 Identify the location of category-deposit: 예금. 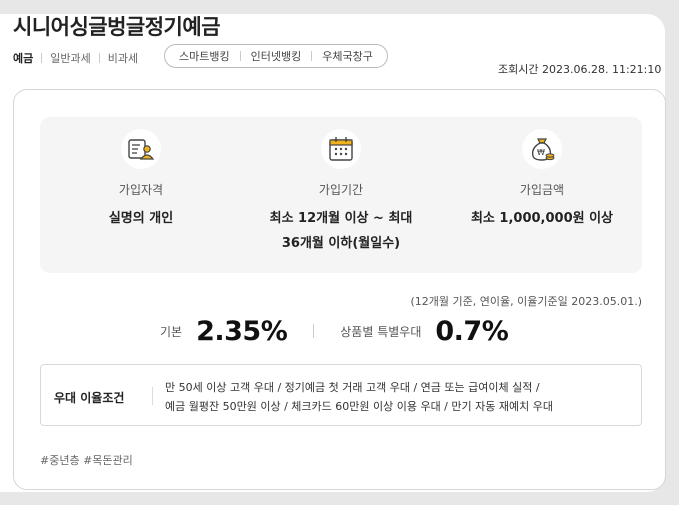
(23, 58).